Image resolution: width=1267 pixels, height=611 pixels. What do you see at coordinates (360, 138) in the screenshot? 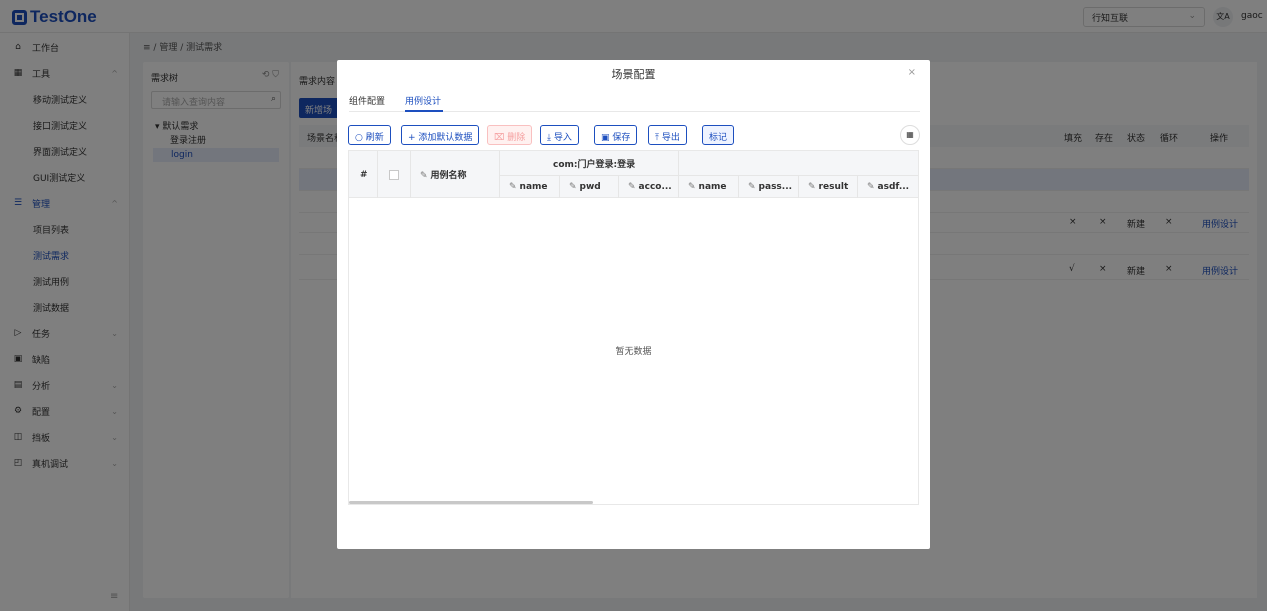
I see `refresh-icon: ○` at bounding box center [360, 138].